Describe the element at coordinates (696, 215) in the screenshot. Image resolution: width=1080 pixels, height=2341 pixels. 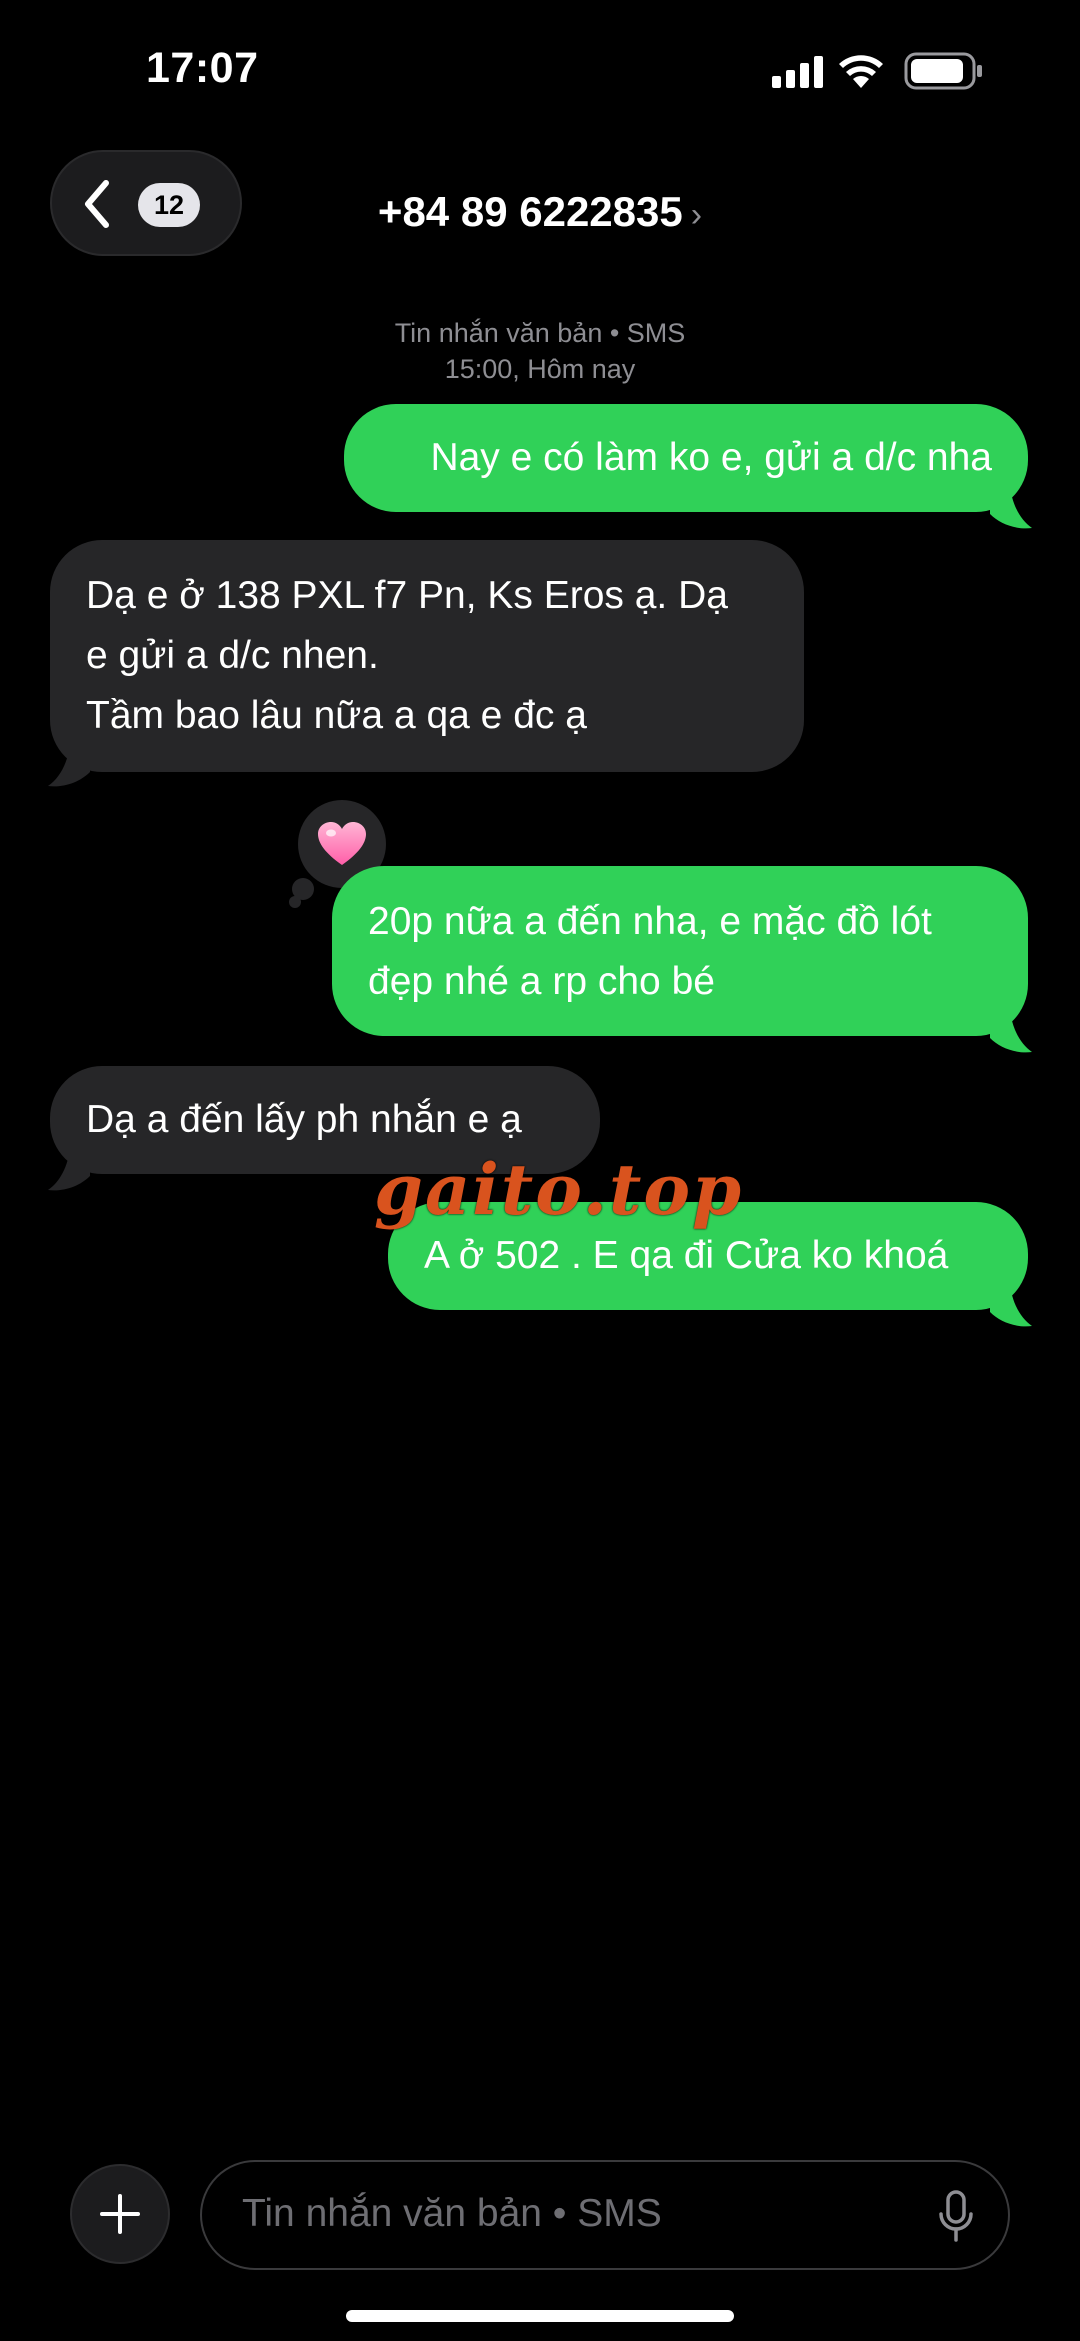
I see `contact-chevron-icon: ›` at that location.